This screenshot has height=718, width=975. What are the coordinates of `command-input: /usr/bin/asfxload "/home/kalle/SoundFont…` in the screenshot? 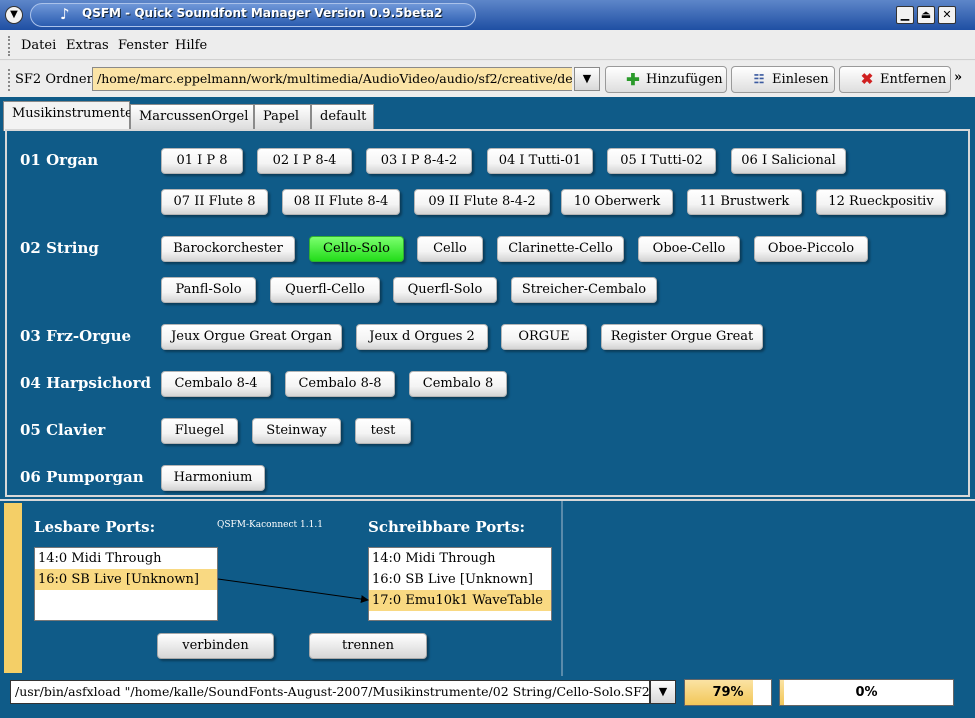 It's located at (330, 692).